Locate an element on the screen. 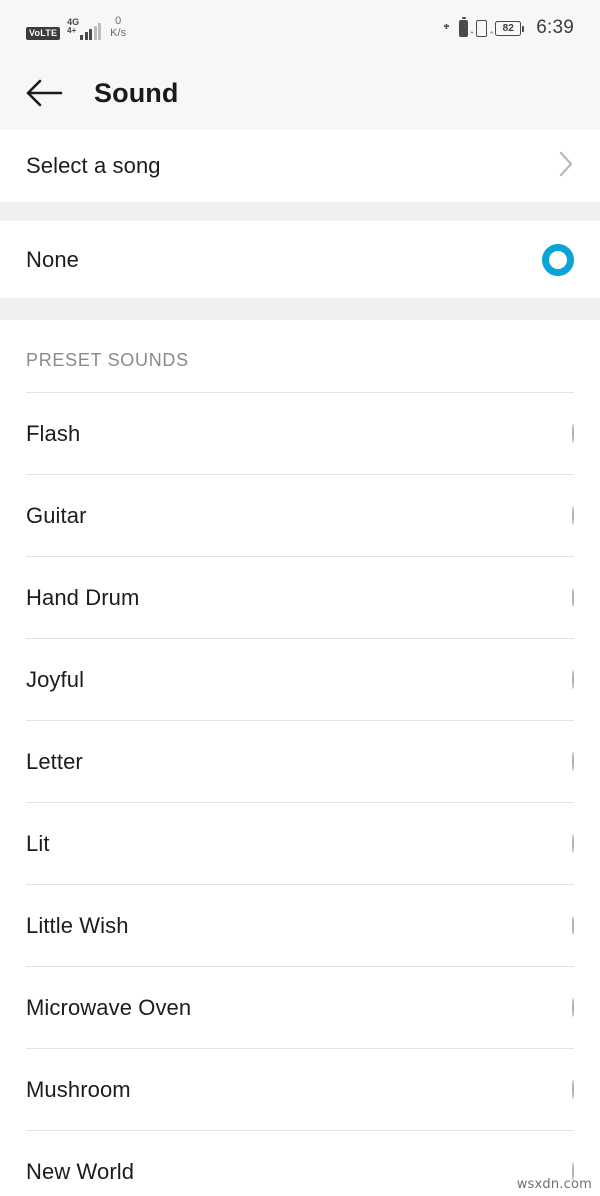 Image resolution: width=600 pixels, height=1196 pixels. option-label: Letter is located at coordinates (54, 761).